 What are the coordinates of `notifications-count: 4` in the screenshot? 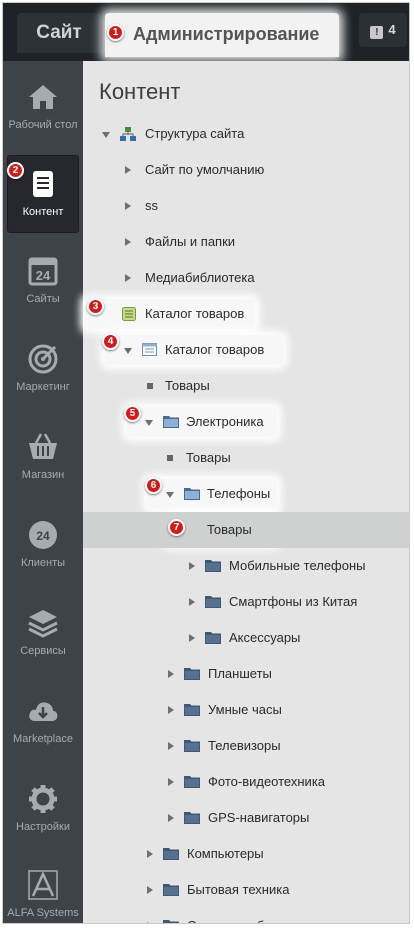 It's located at (392, 29).